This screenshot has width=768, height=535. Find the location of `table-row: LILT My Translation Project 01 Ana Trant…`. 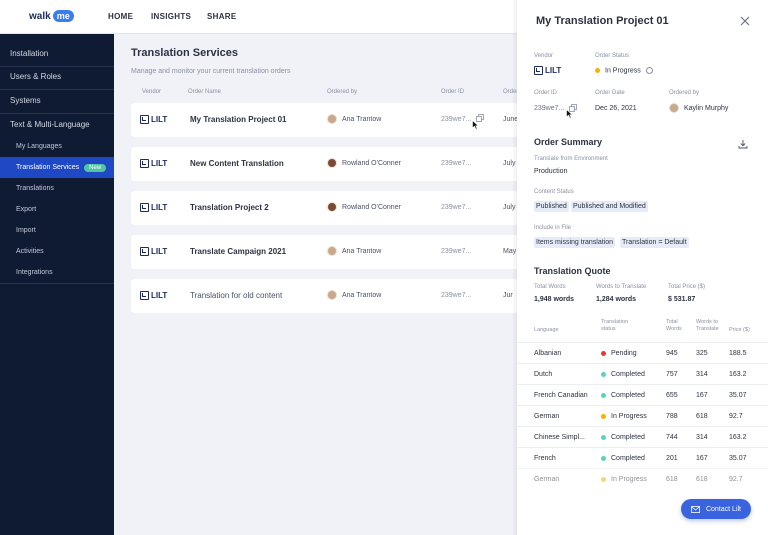

table-row: LILT My Translation Project 01 Ana Trant… is located at coordinates (331, 120).